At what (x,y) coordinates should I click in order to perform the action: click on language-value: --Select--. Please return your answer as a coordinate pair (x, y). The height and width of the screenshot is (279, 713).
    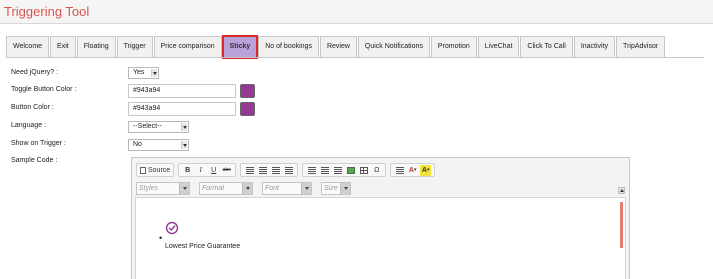
    Looking at the image, I should click on (147, 126).